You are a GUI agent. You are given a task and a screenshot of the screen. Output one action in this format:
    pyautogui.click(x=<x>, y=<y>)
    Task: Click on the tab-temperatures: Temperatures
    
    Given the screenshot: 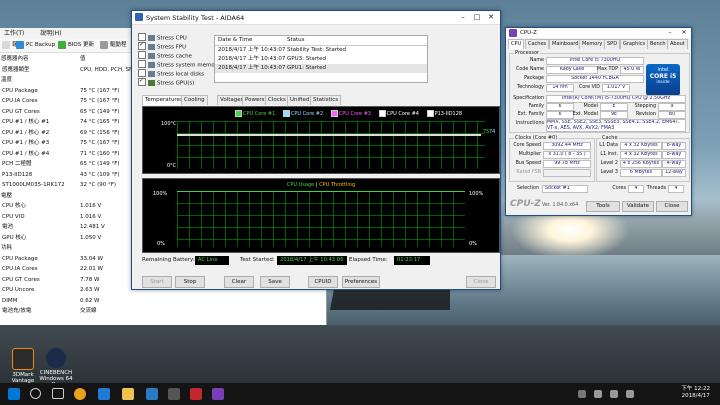 What is the action you would take?
    pyautogui.click(x=164, y=100)
    